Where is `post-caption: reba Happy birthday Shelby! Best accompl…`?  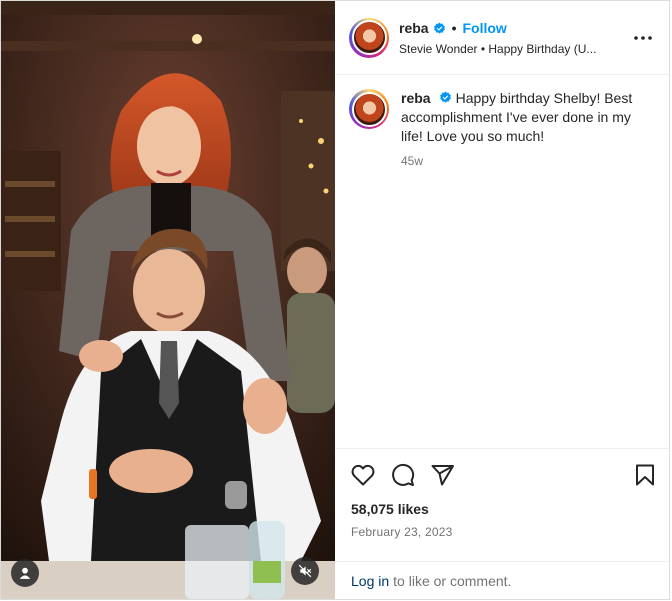
post-caption: reba Happy birthday Shelby! Best accompl… is located at coordinates (502, 128).